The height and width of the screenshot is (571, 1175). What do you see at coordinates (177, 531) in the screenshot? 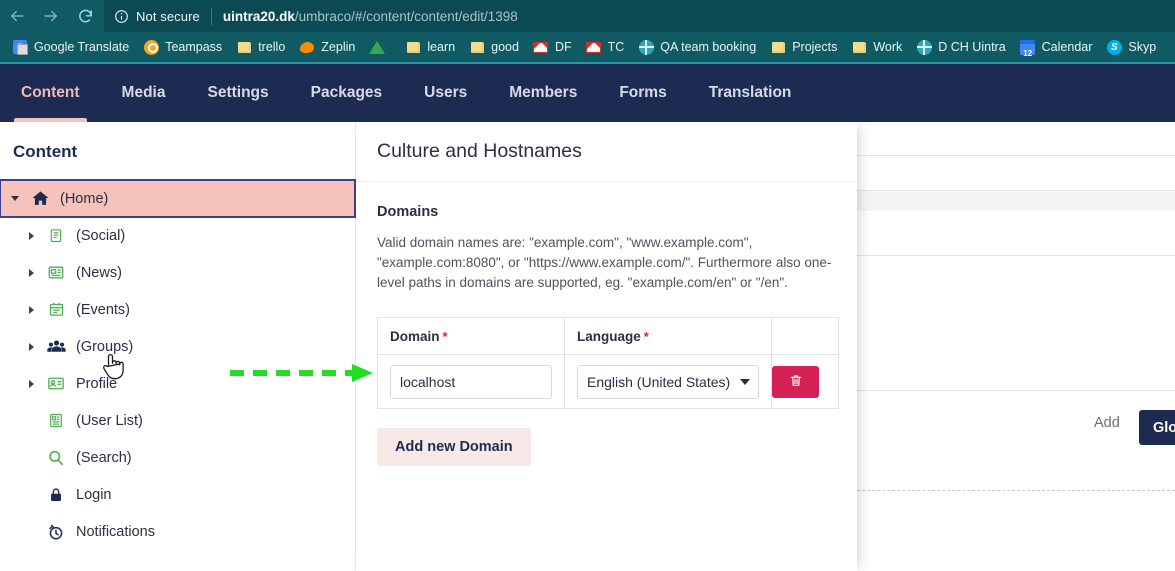
I see `tree-item-notifications: Notifications` at bounding box center [177, 531].